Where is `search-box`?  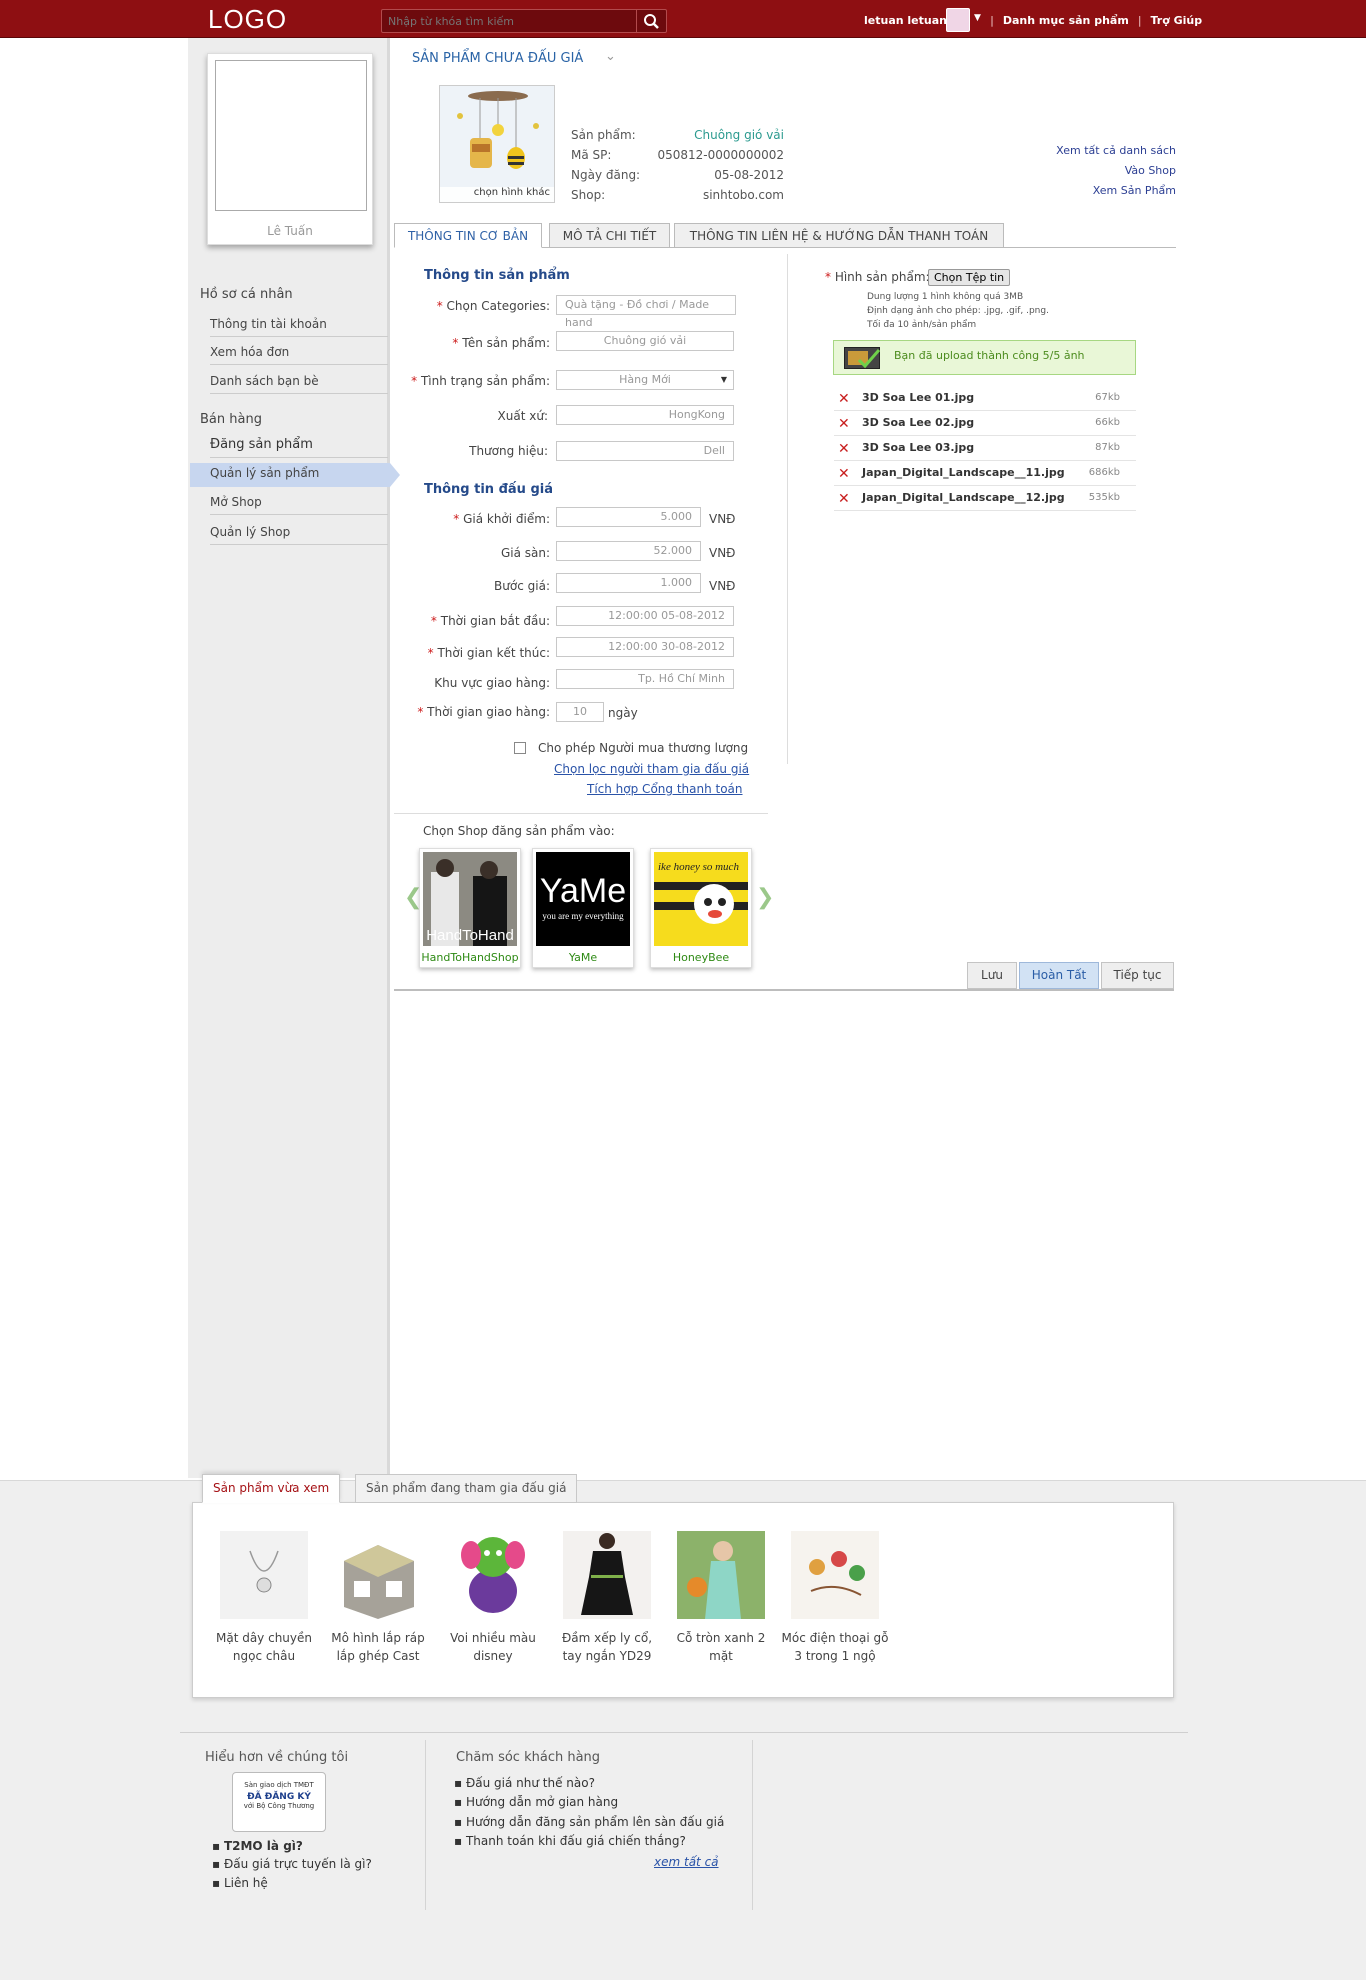
search-box is located at coordinates (524, 21).